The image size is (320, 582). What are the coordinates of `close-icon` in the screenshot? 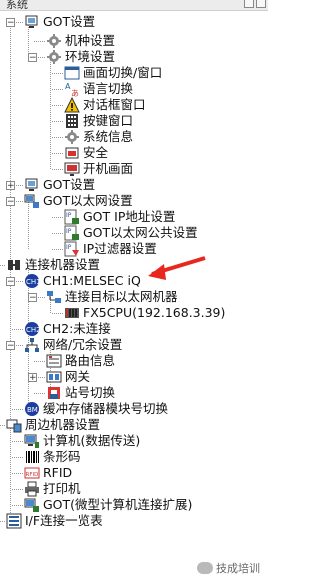 It's located at (261, 4).